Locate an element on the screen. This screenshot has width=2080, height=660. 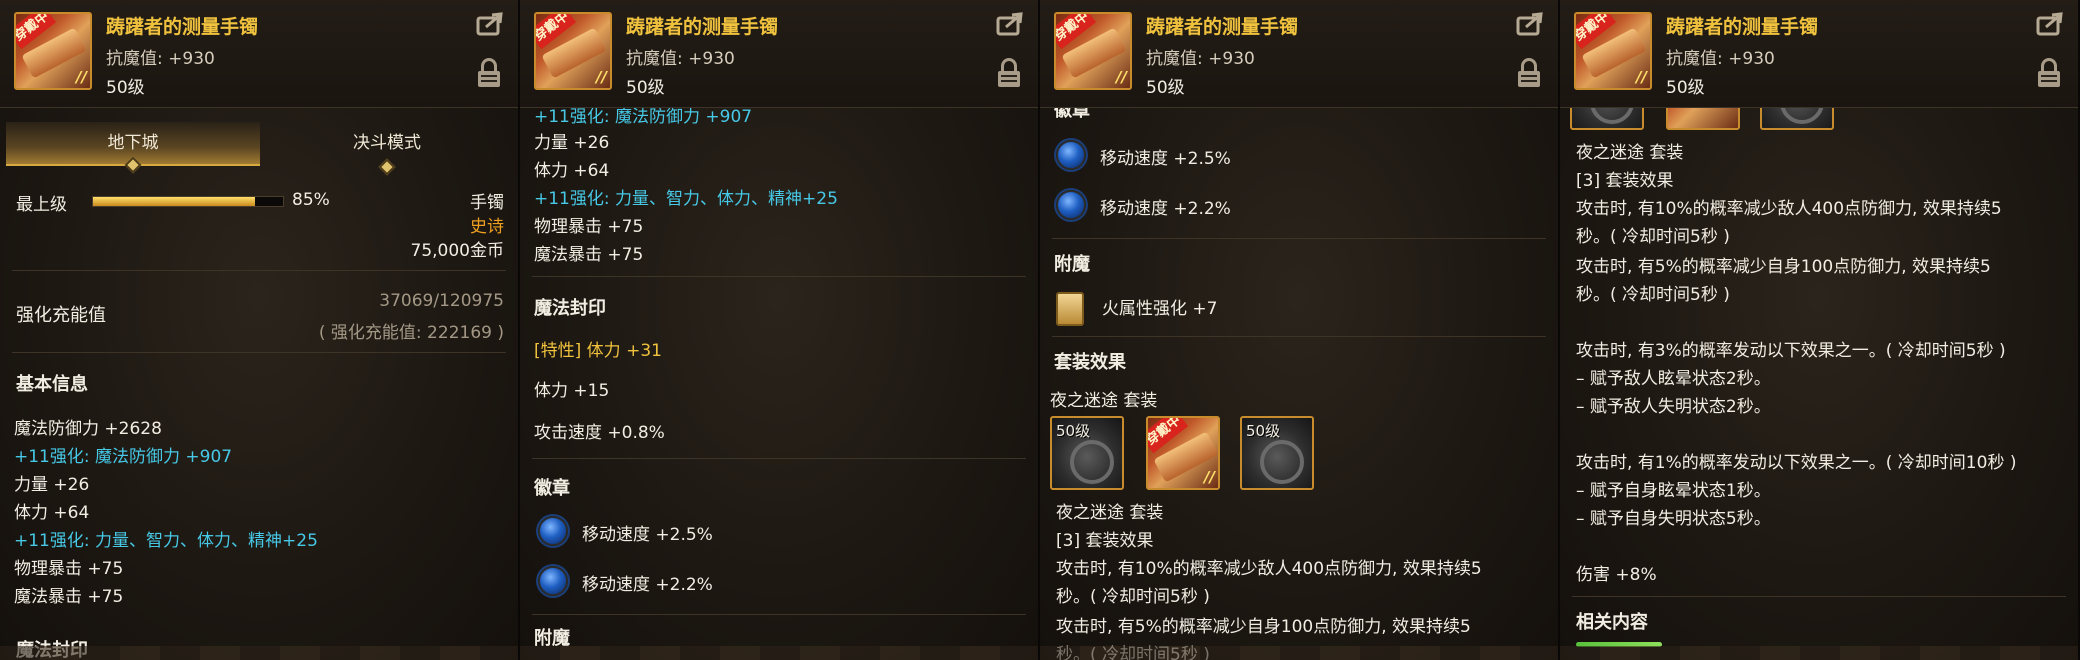
related-tab-indicator is located at coordinates (1619, 644).